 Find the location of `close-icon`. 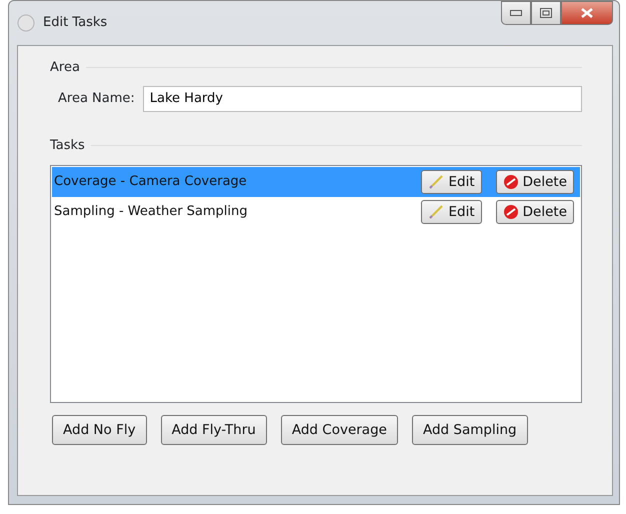

close-icon is located at coordinates (587, 13).